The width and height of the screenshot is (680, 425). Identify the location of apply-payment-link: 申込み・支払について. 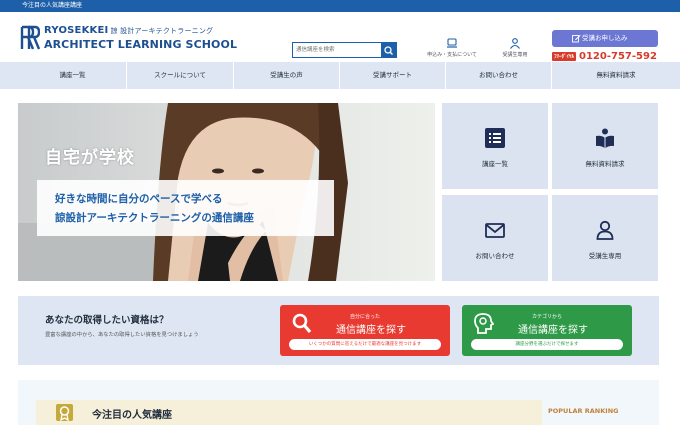
(452, 48).